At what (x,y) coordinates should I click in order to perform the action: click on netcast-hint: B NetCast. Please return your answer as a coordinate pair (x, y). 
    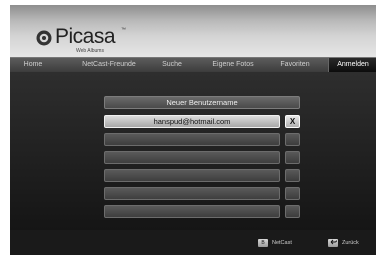
    Looking at the image, I should click on (275, 243).